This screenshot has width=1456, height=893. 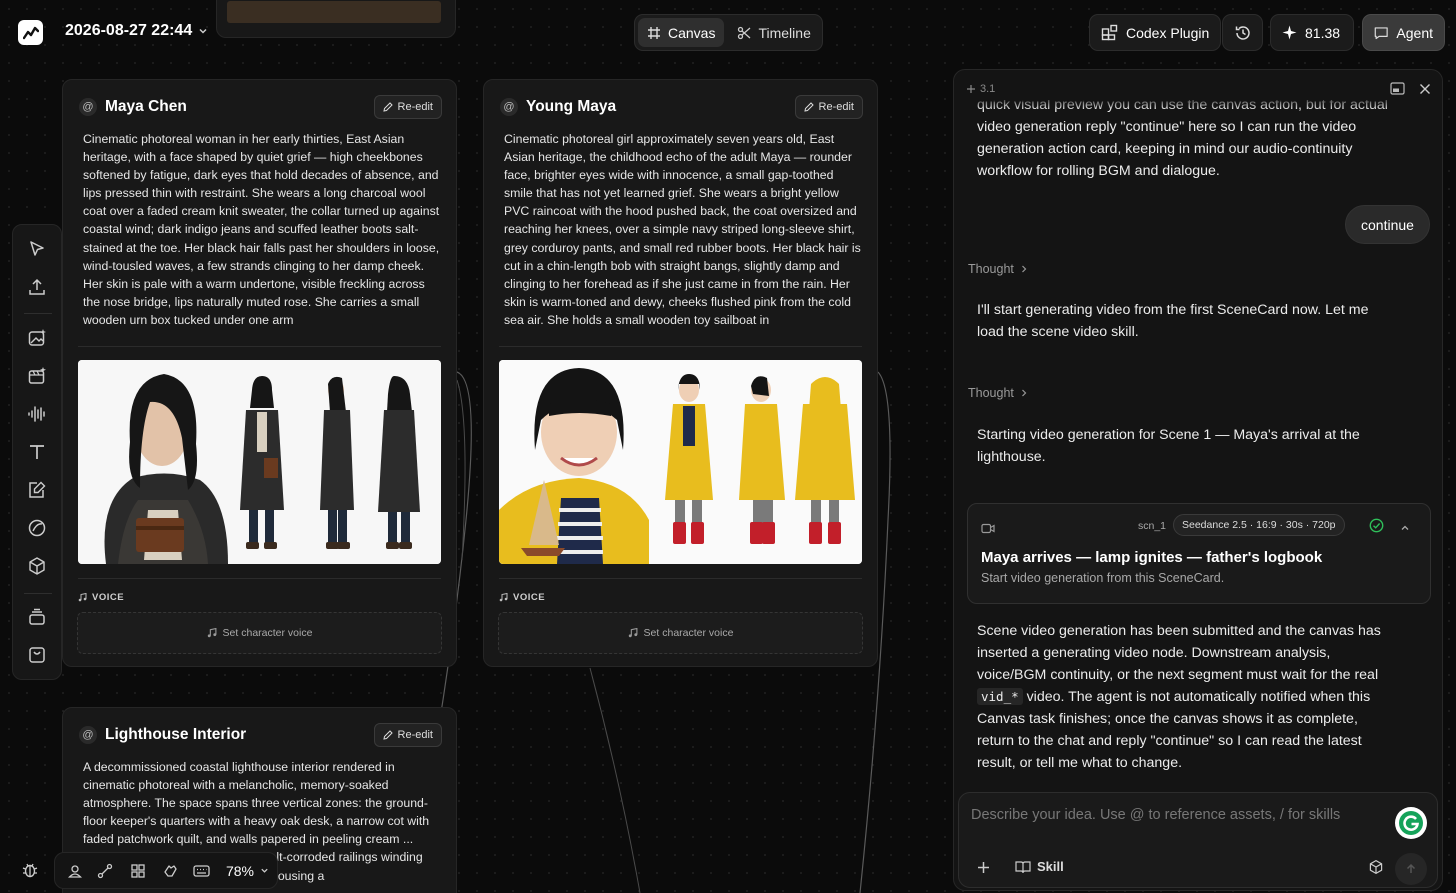 I want to click on upload-icon, so click(x=37, y=289).